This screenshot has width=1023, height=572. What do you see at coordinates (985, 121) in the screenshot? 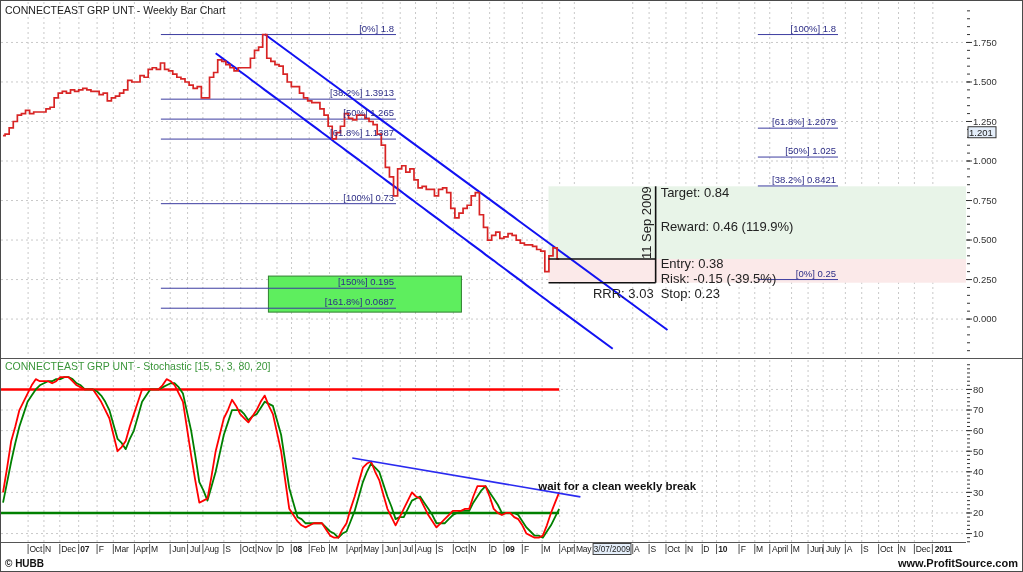
I see `y-tick-label: 1.250` at bounding box center [985, 121].